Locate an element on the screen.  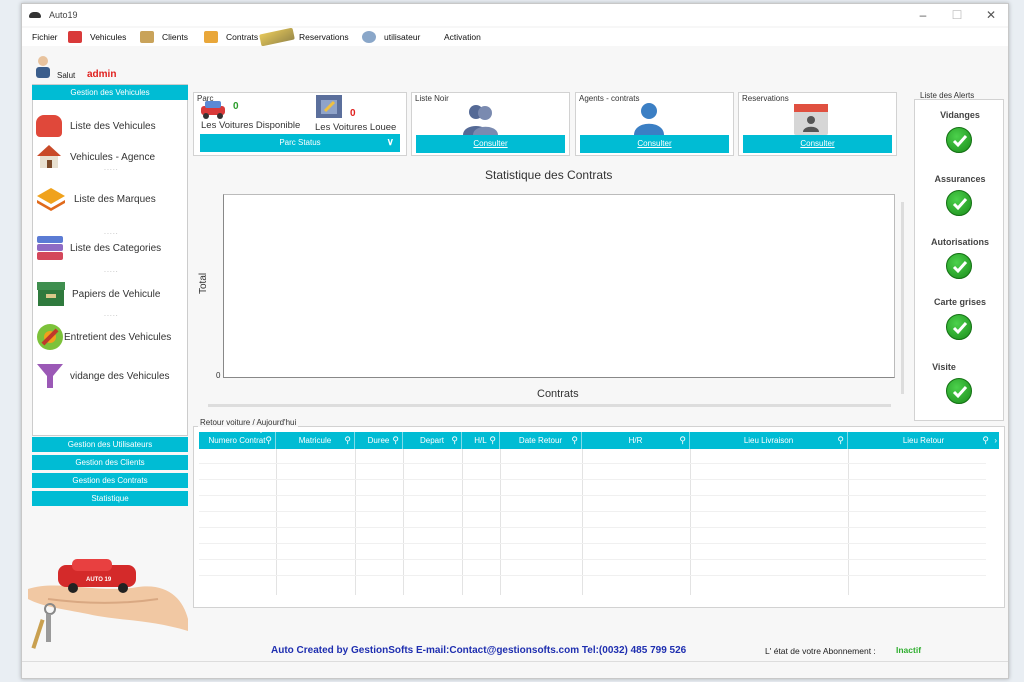
col-depart: Depart ⚲ is located at coordinates (432, 440).